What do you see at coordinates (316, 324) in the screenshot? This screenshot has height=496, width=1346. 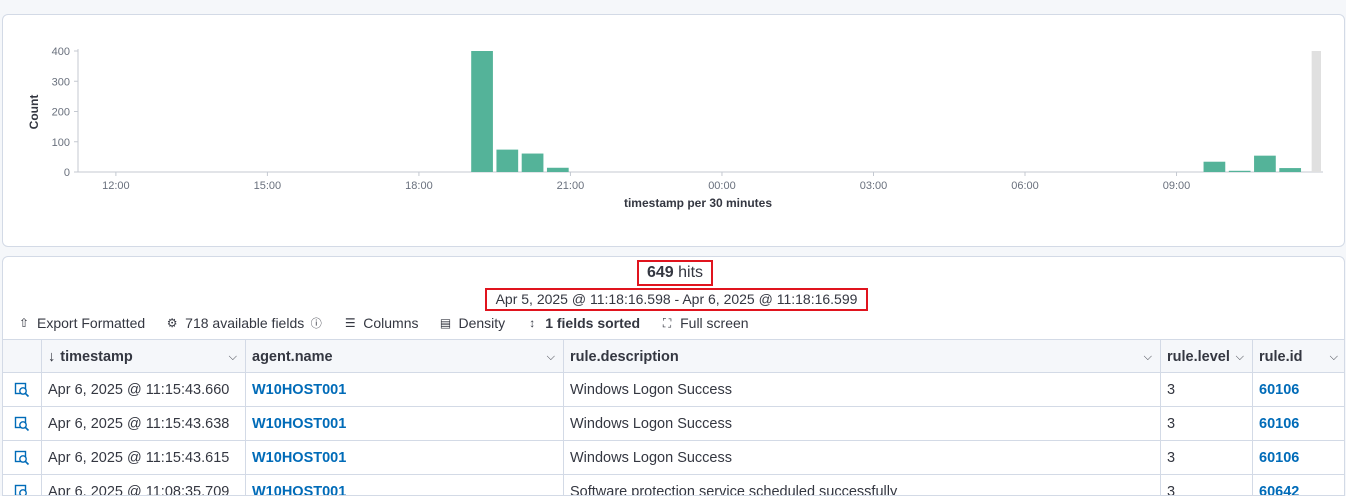 I see `info-icon: ⓘ` at bounding box center [316, 324].